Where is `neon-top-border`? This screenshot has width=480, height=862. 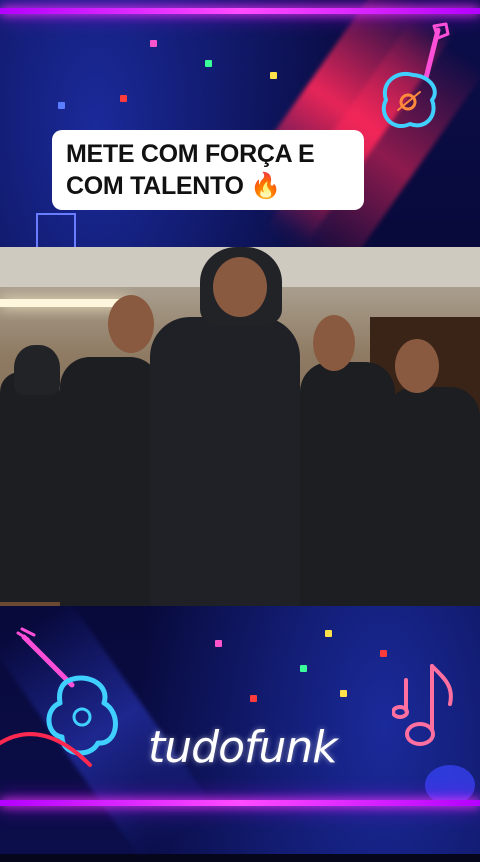
neon-top-border is located at coordinates (240, 11).